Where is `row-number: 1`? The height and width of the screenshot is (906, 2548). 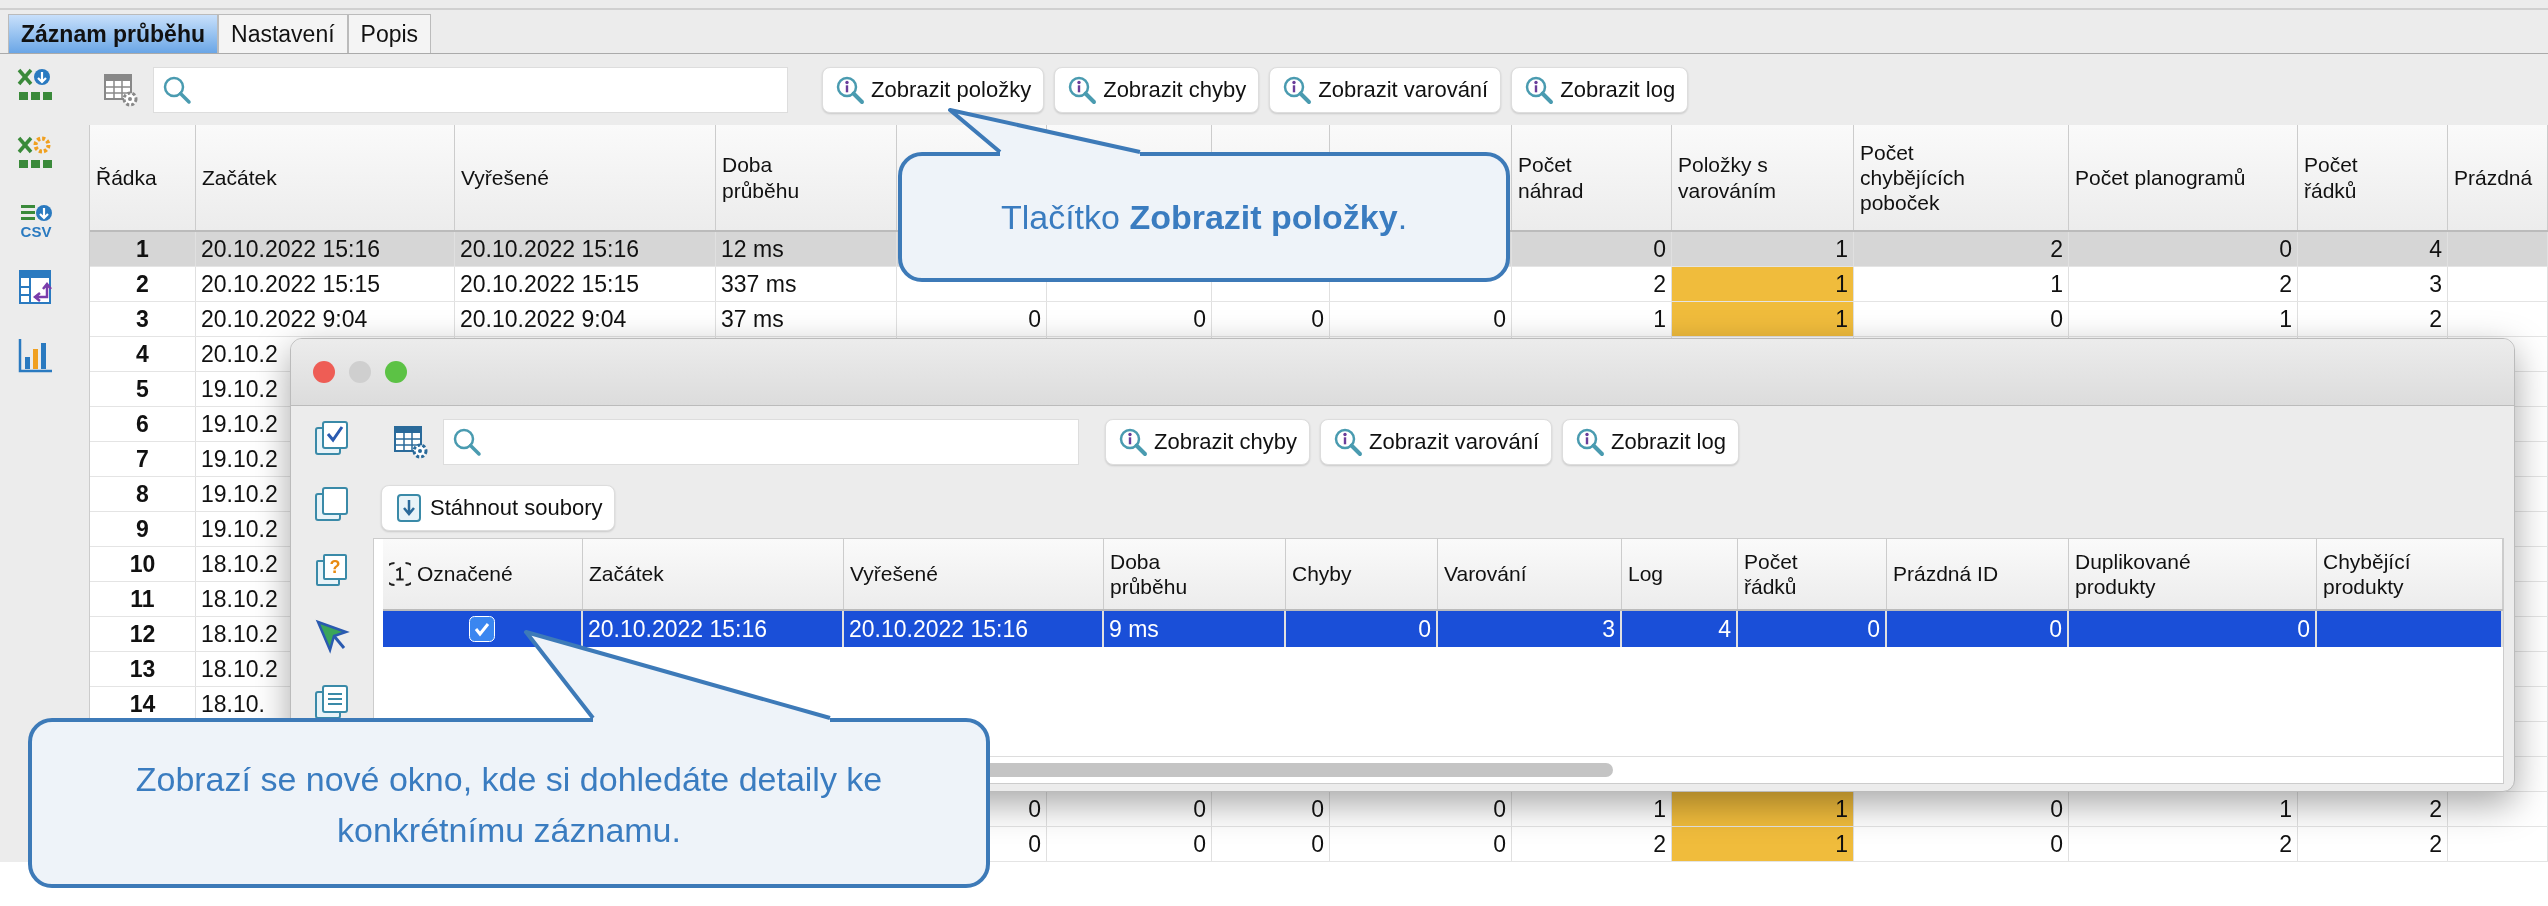 row-number: 1 is located at coordinates (143, 249).